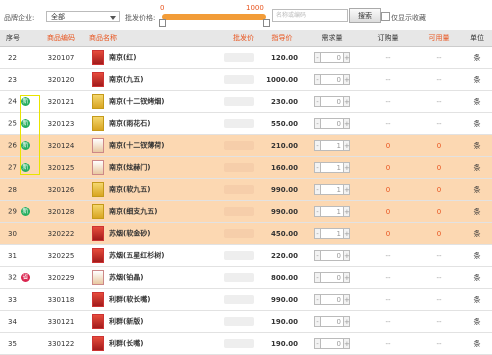 This screenshot has height=355, width=492. What do you see at coordinates (246, 233) in the screenshot?
I see `table-row: 30 320222 苏烟(软金砂) 450.00-1 +0 0 条` at bounding box center [246, 233].